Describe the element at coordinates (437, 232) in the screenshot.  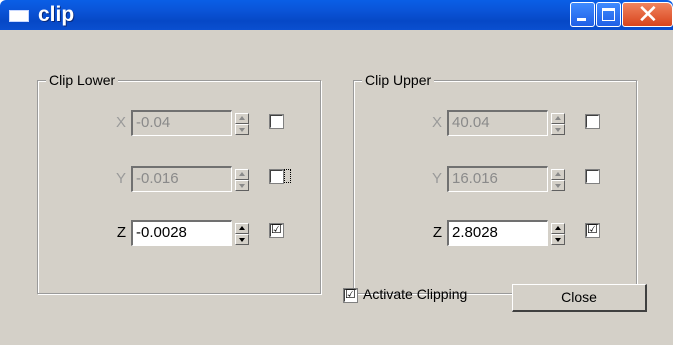
I see `upper-z-label: Z` at that location.